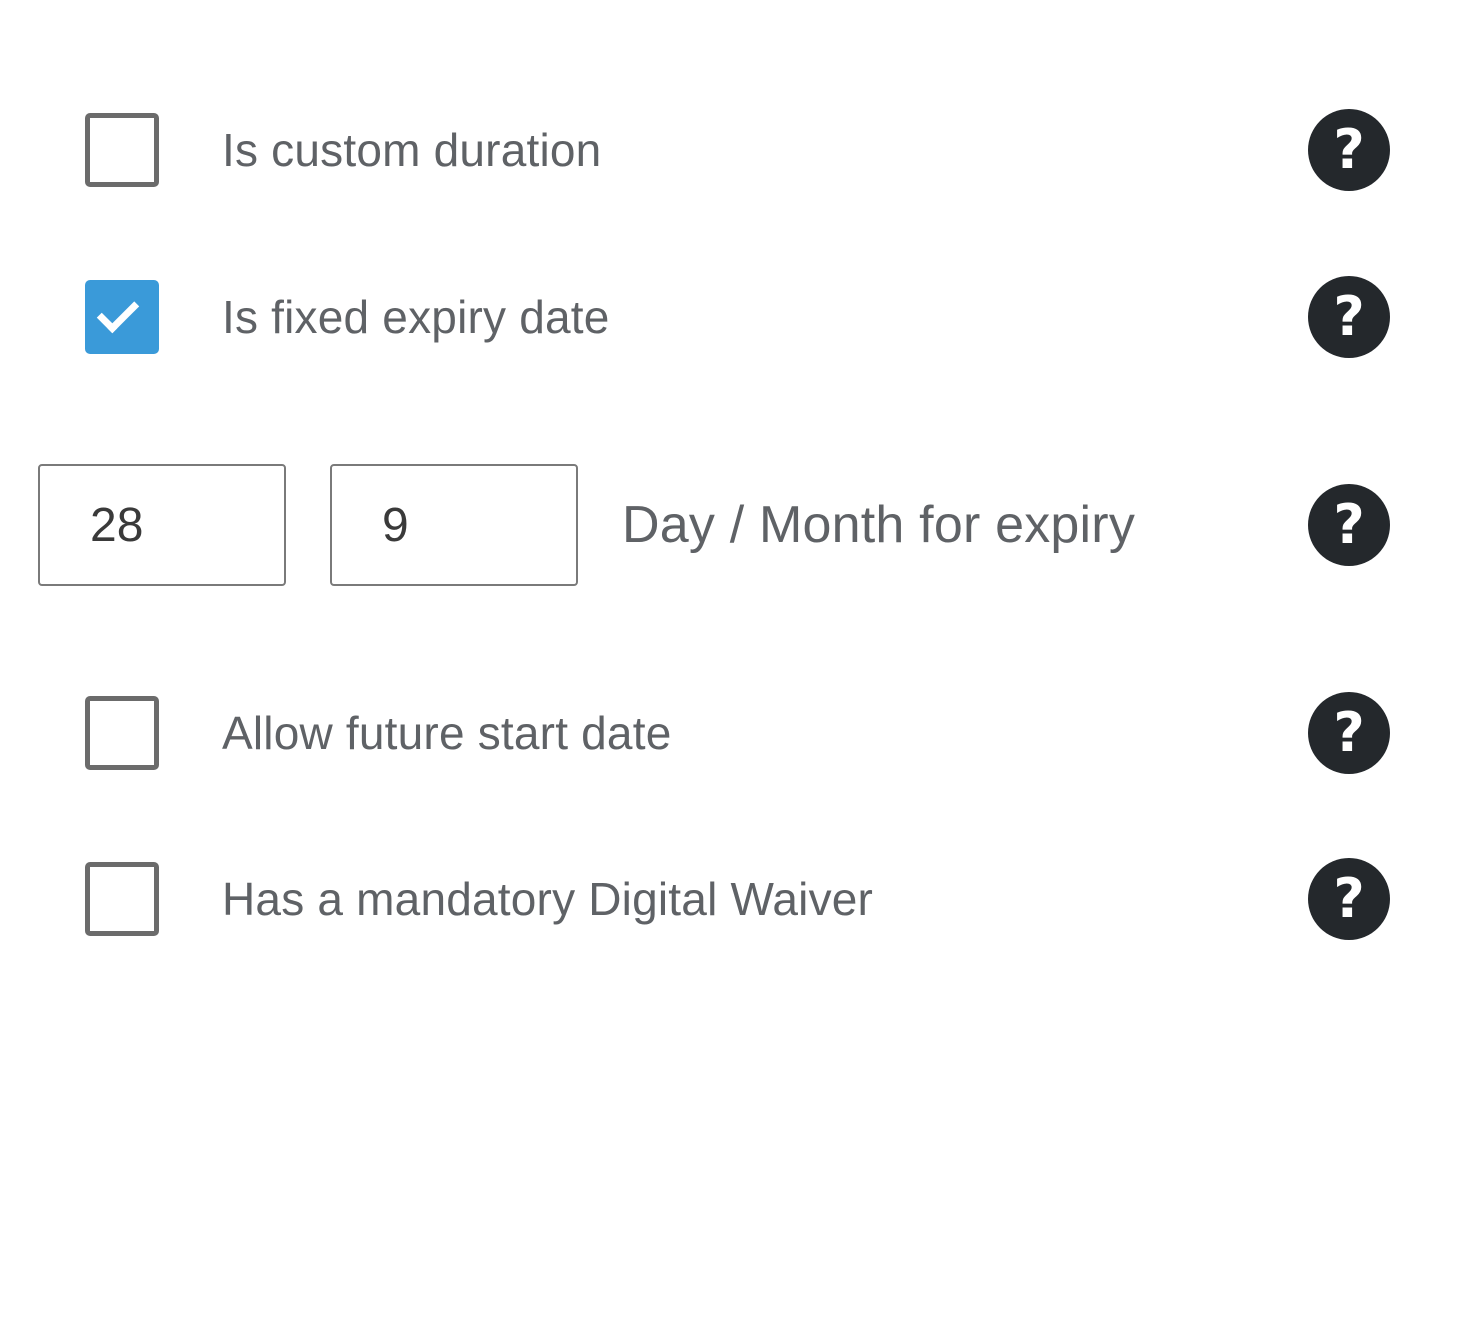  I want to click on expiry-day-month-label: Day / Month for expiry, so click(879, 525).